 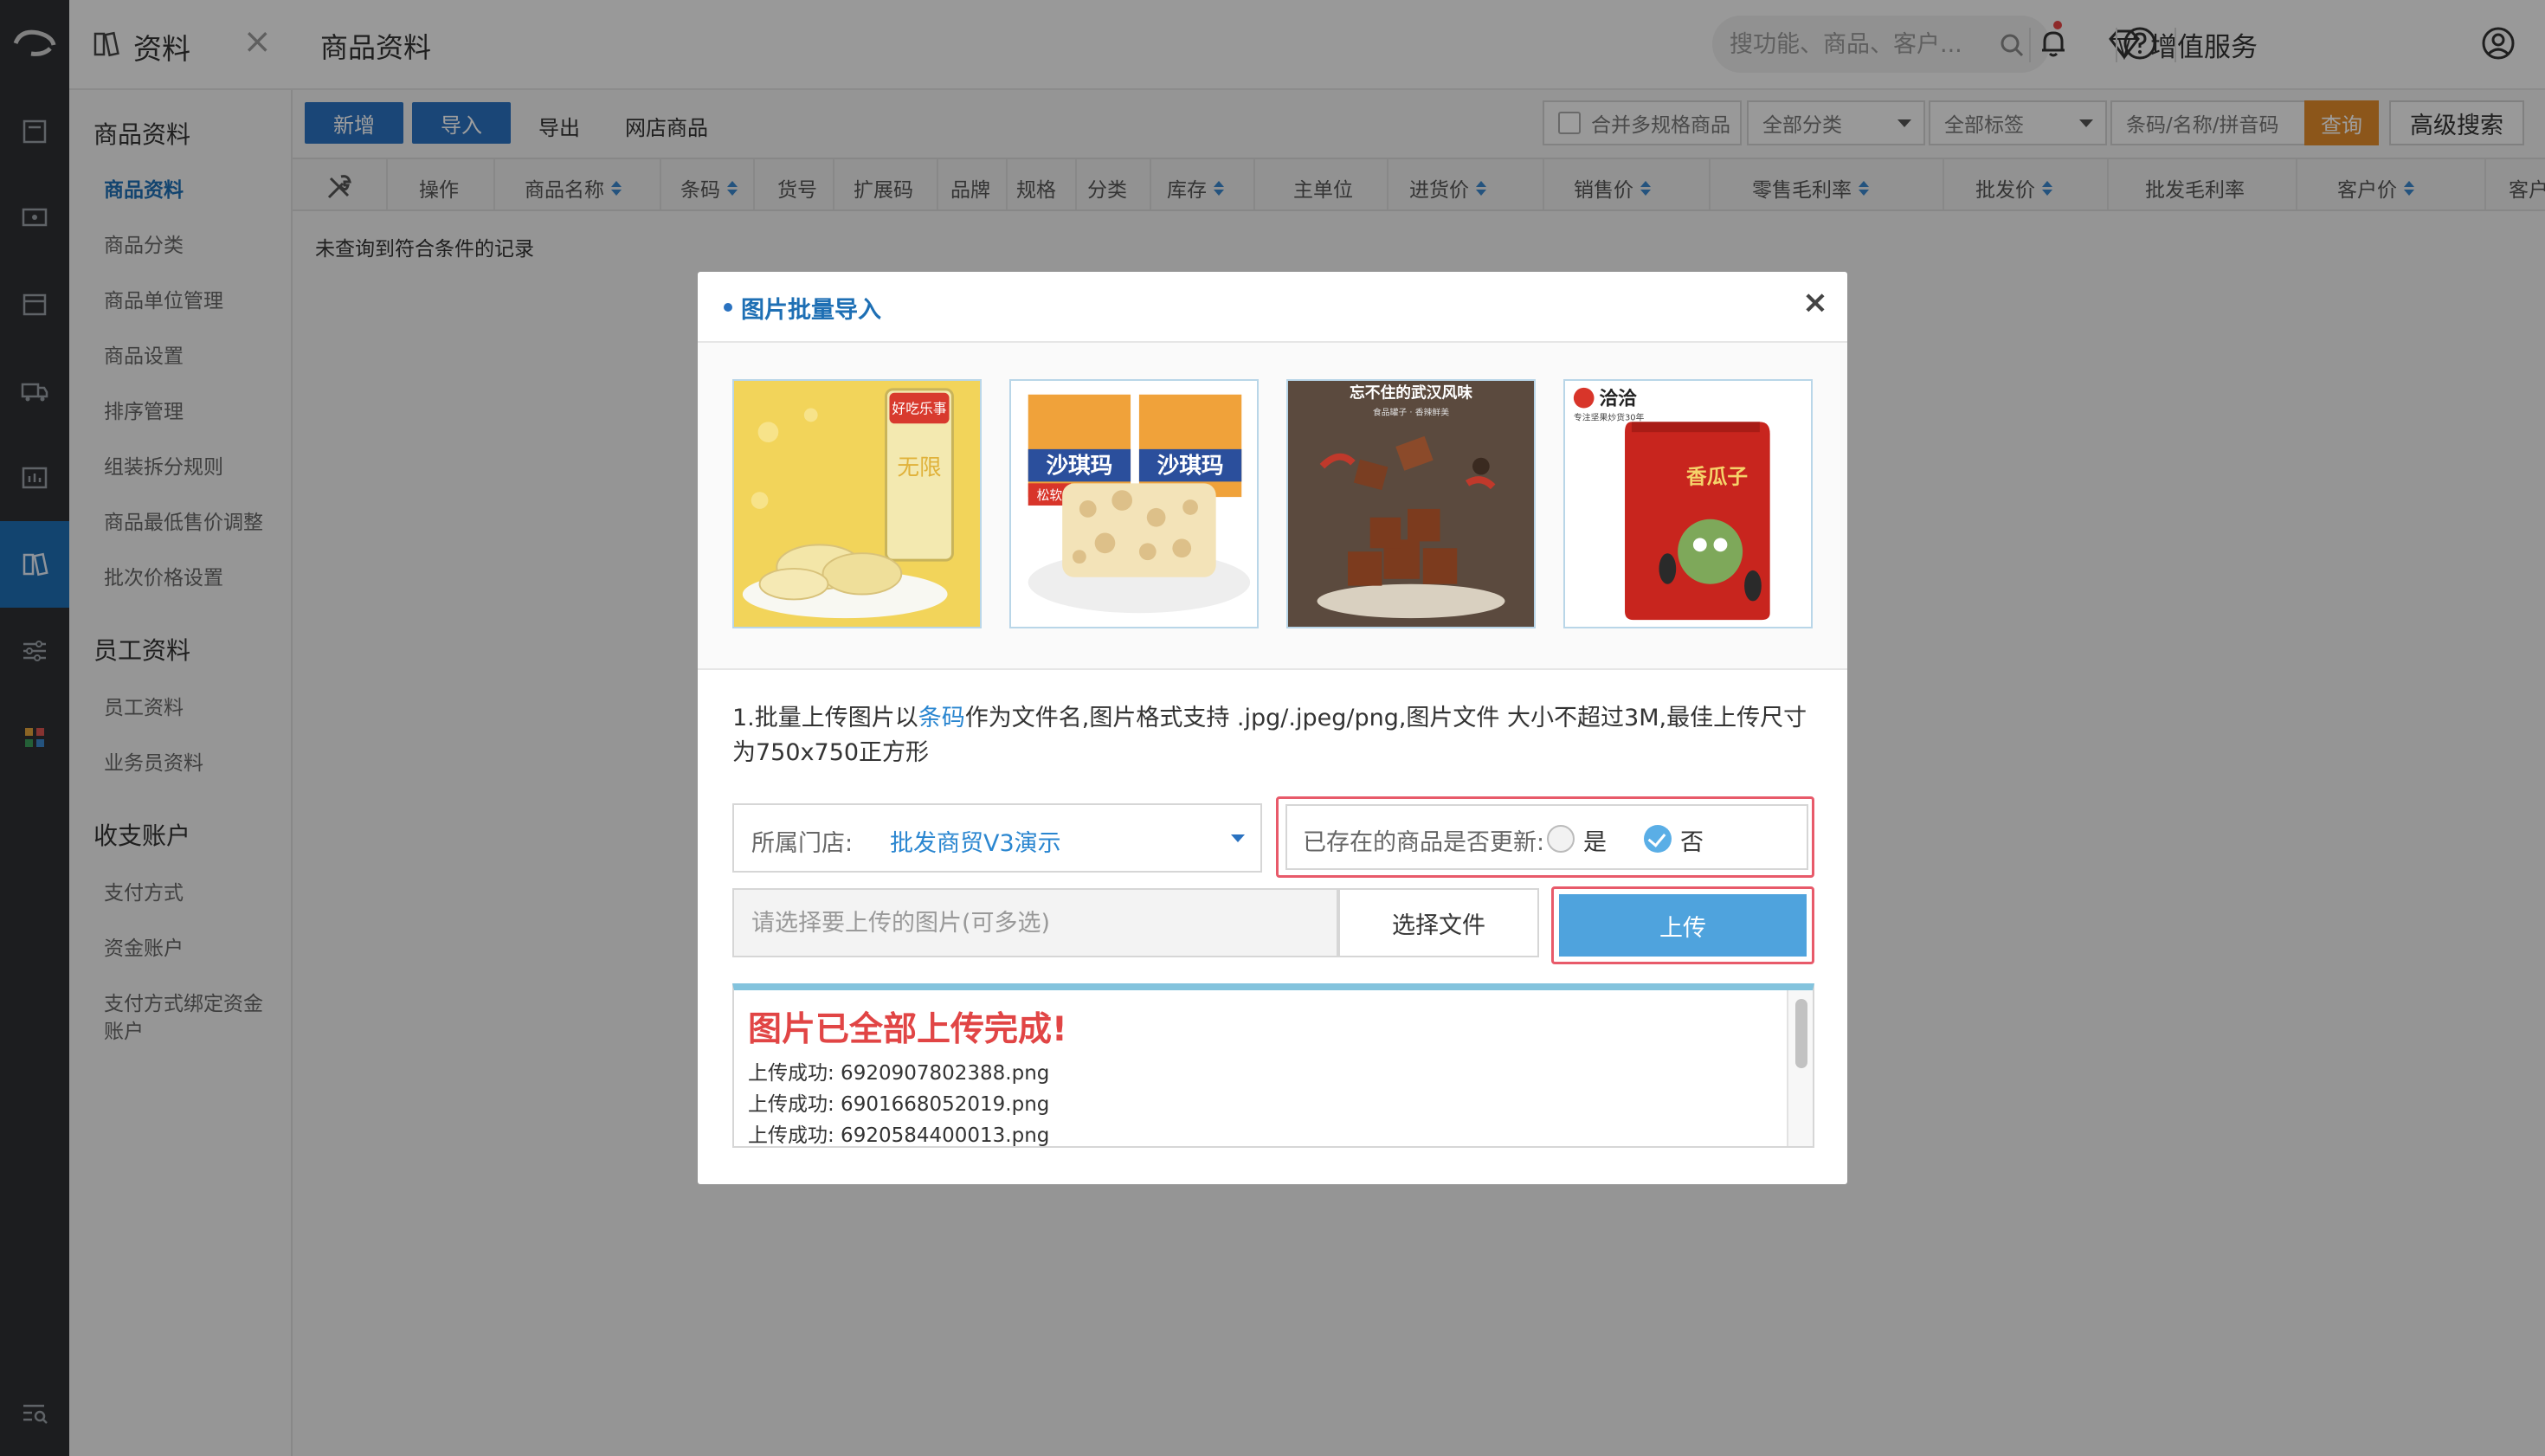 What do you see at coordinates (1717, 476) in the screenshot?
I see `seeds-name-text: 香瓜子` at bounding box center [1717, 476].